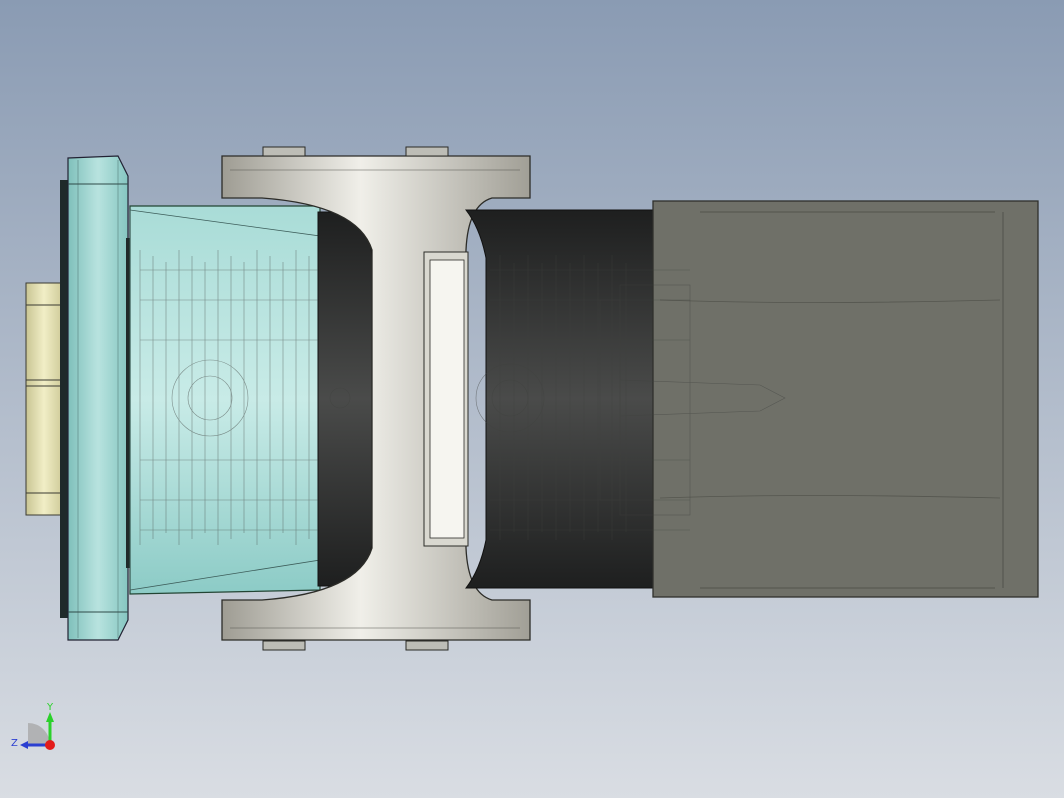 Image resolution: width=1064 pixels, height=798 pixels. What do you see at coordinates (225, 400) in the screenshot?
I see `tapered-housing` at bounding box center [225, 400].